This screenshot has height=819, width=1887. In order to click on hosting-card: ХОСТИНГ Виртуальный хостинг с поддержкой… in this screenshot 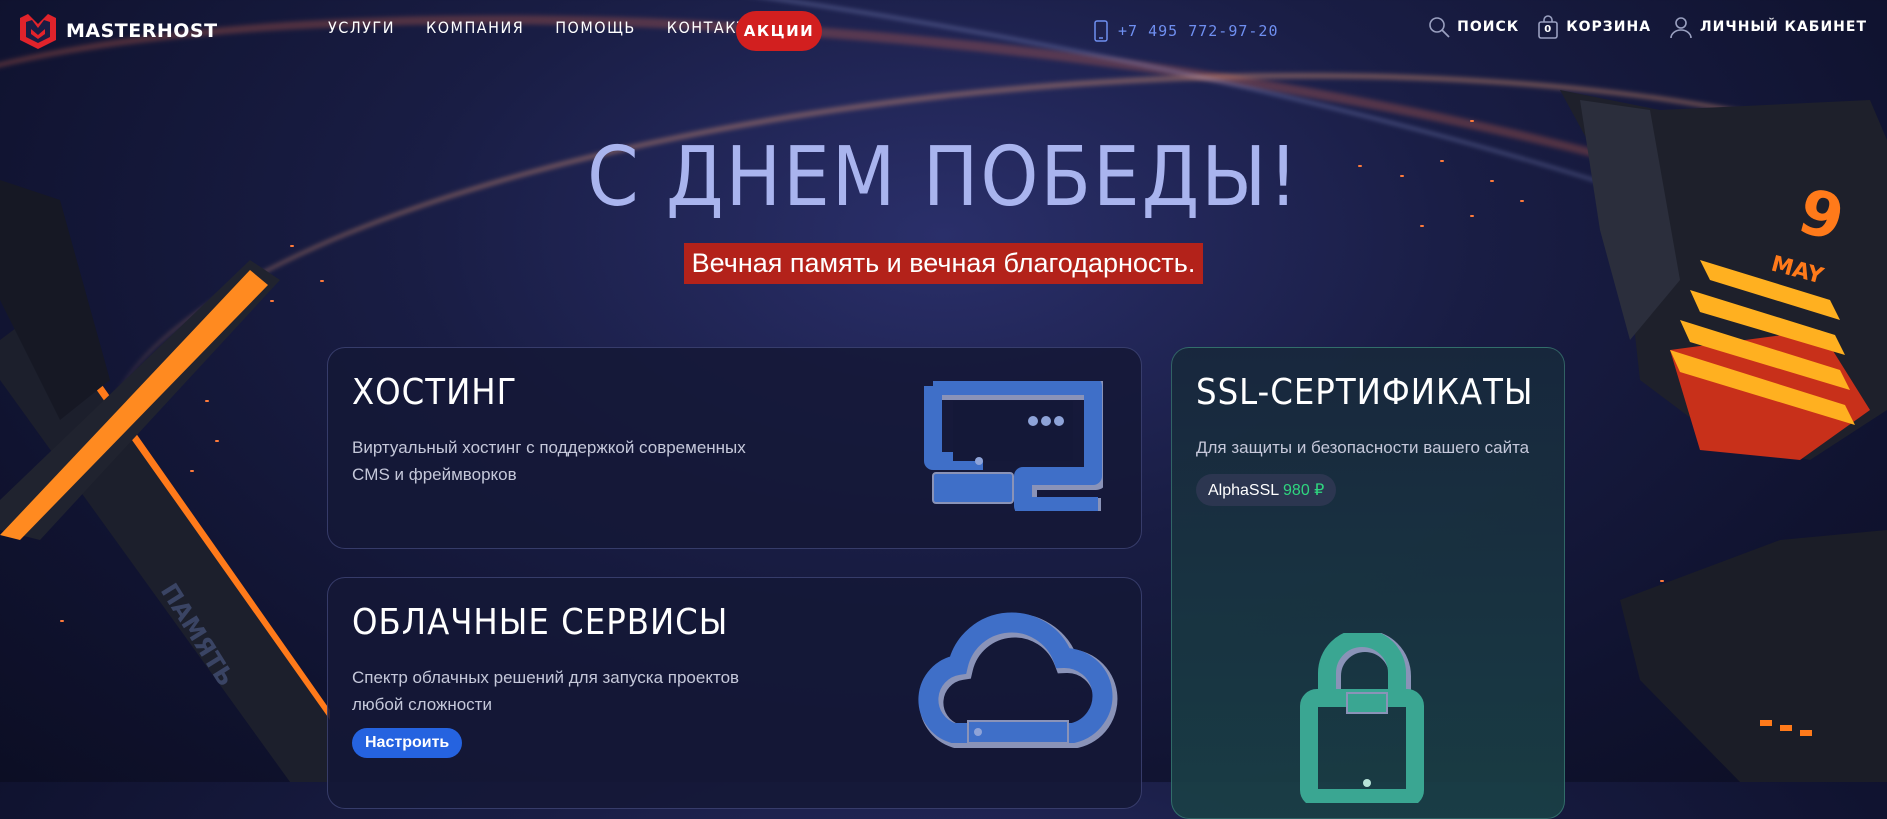, I will do `click(734, 448)`.